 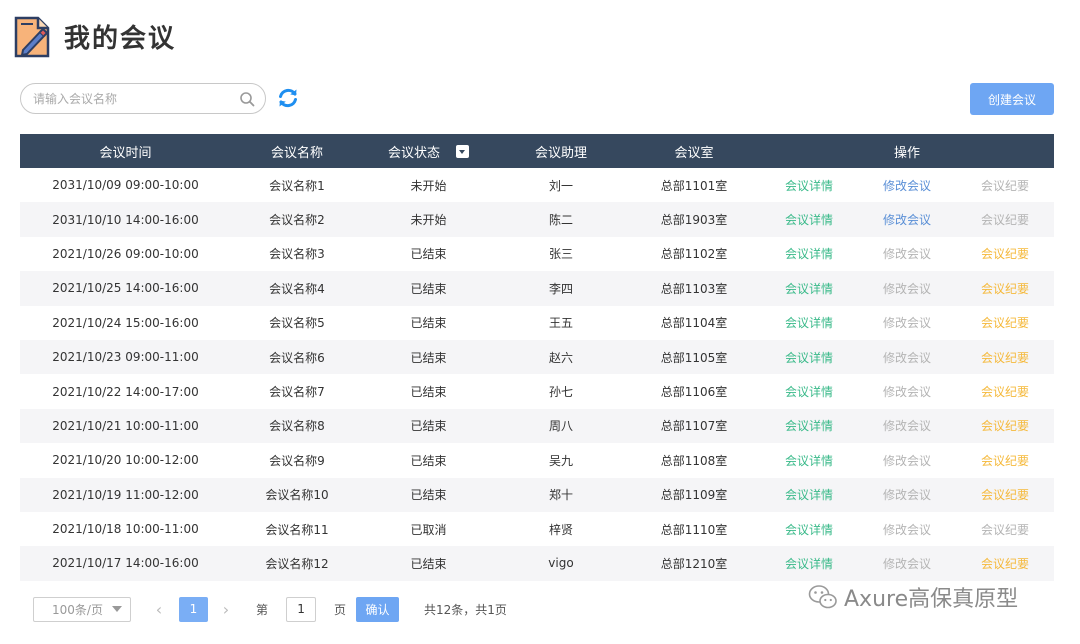 I want to click on cell-room: 总部1107室, so click(x=694, y=426).